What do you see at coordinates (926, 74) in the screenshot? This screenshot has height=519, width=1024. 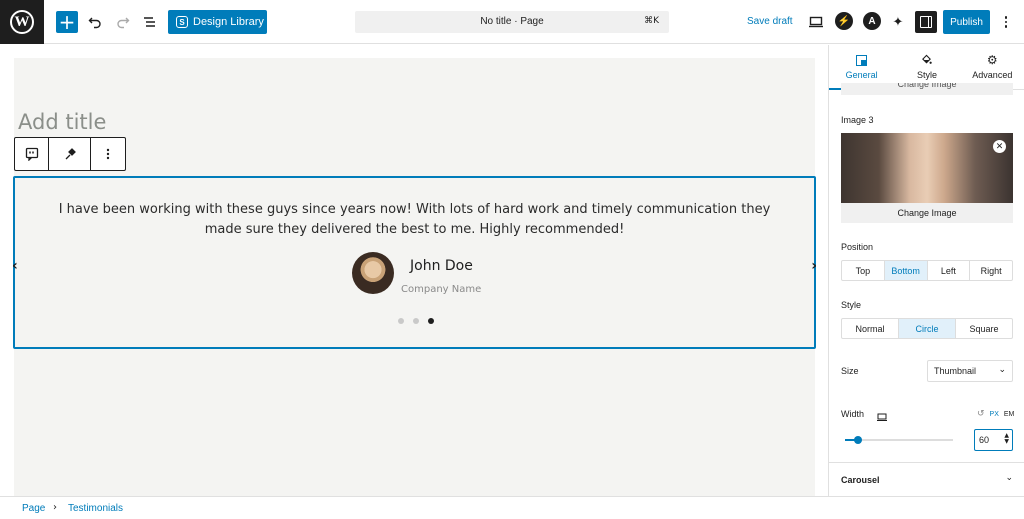 I see `tab-style-label: Style` at bounding box center [926, 74].